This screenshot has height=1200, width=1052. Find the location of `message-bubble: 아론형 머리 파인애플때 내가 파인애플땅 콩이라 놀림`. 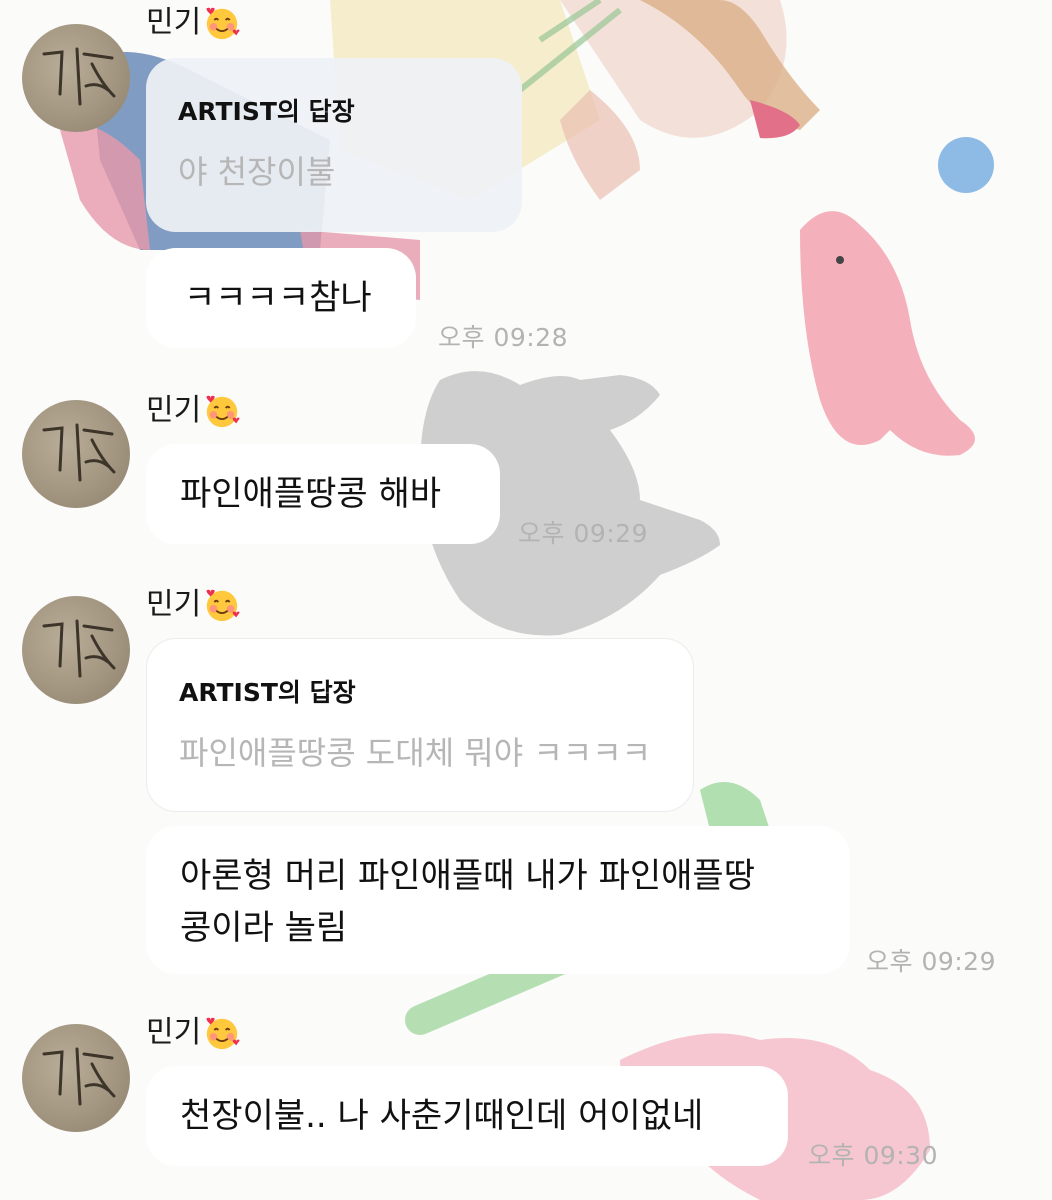

message-bubble: 아론형 머리 파인애플때 내가 파인애플땅 콩이라 놀림 is located at coordinates (498, 900).